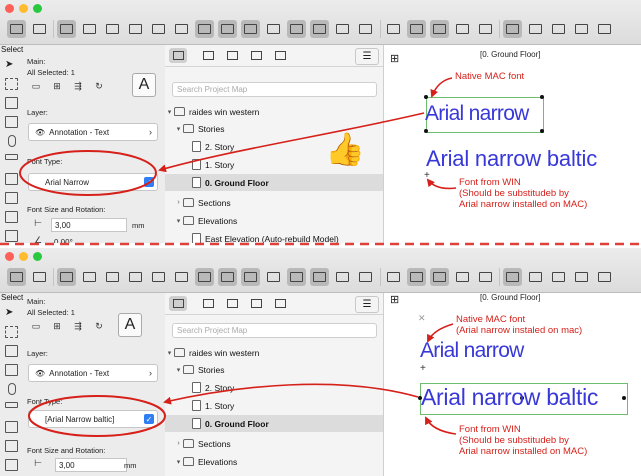 The width and height of the screenshot is (641, 476). I want to click on tree-item-project: ▾ raides win western, so click(274, 352).